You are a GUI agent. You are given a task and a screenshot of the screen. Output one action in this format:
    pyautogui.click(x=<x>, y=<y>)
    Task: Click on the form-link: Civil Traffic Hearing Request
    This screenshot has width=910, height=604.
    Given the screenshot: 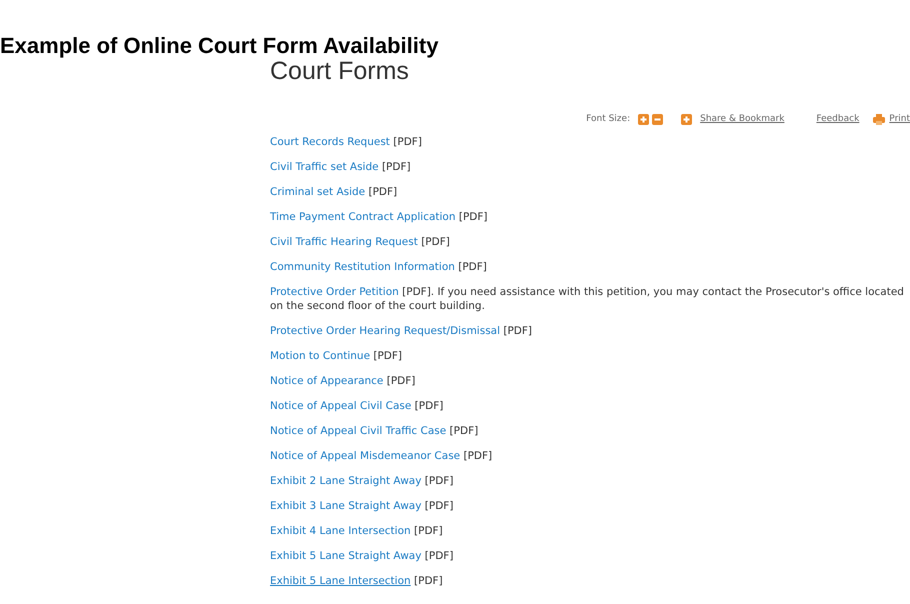 What is the action you would take?
    pyautogui.click(x=344, y=242)
    